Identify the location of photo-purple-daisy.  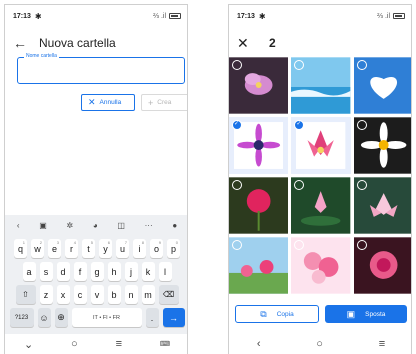
(259, 145).